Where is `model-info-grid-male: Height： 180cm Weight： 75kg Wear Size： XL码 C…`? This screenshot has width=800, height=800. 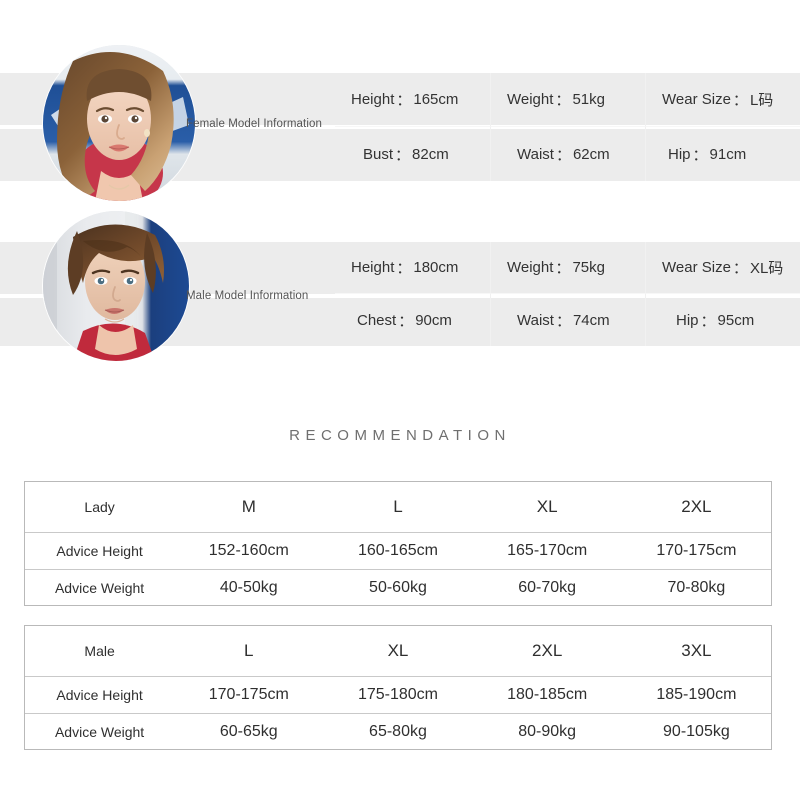 model-info-grid-male: Height： 180cm Weight： 75kg Wear Size： XL码 C… is located at coordinates (567, 294).